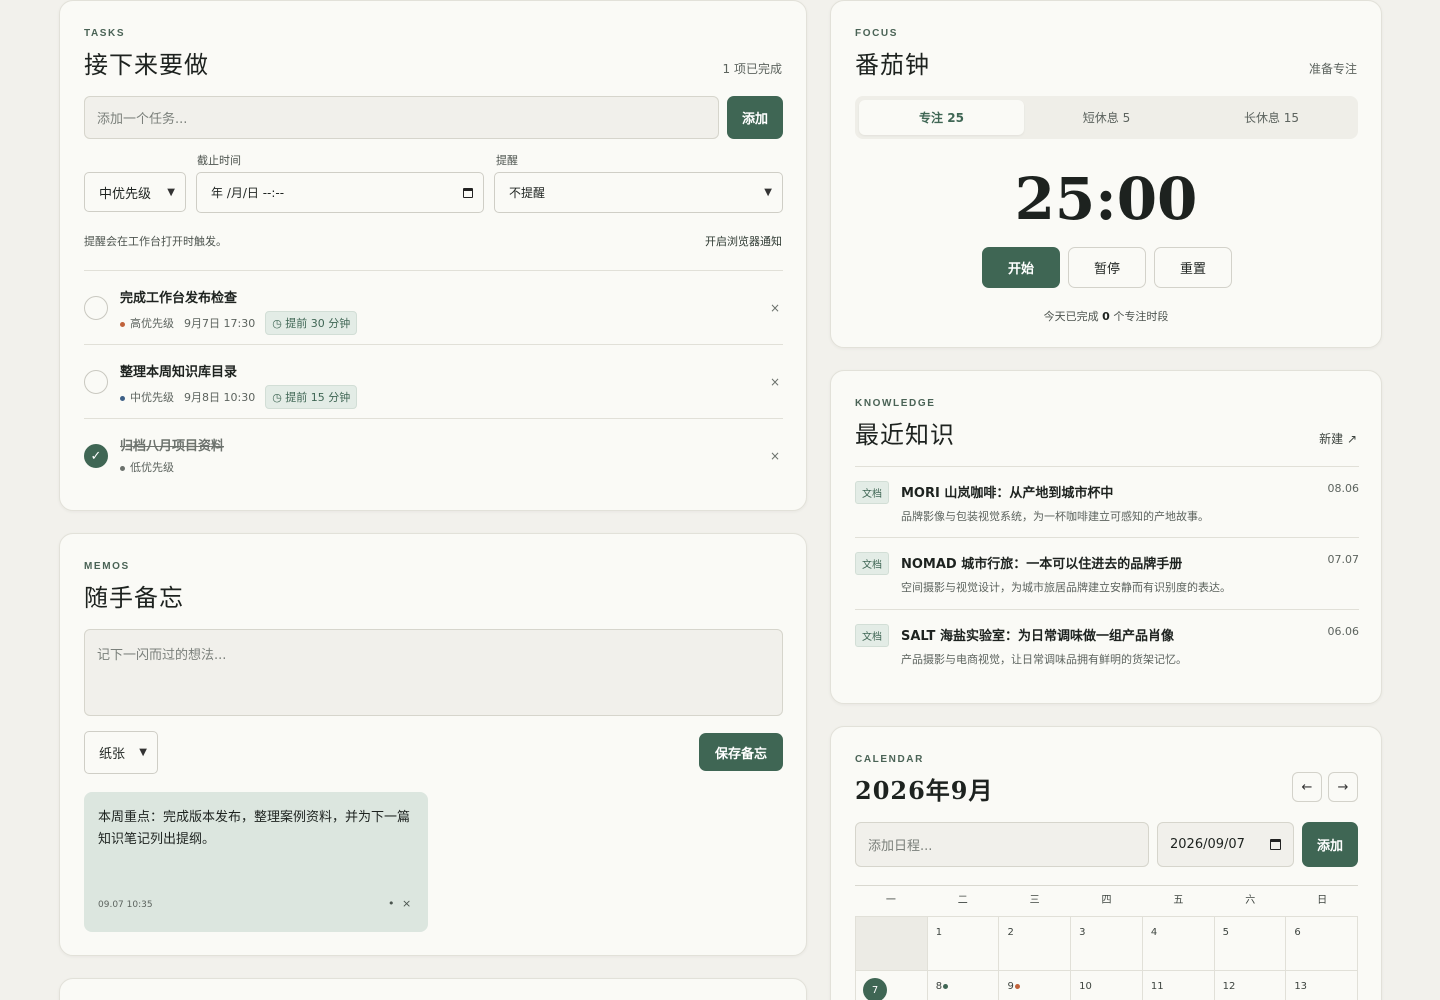 This screenshot has height=1000, width=1440. Describe the element at coordinates (1343, 787) in the screenshot. I see `next-month-button: →` at that location.